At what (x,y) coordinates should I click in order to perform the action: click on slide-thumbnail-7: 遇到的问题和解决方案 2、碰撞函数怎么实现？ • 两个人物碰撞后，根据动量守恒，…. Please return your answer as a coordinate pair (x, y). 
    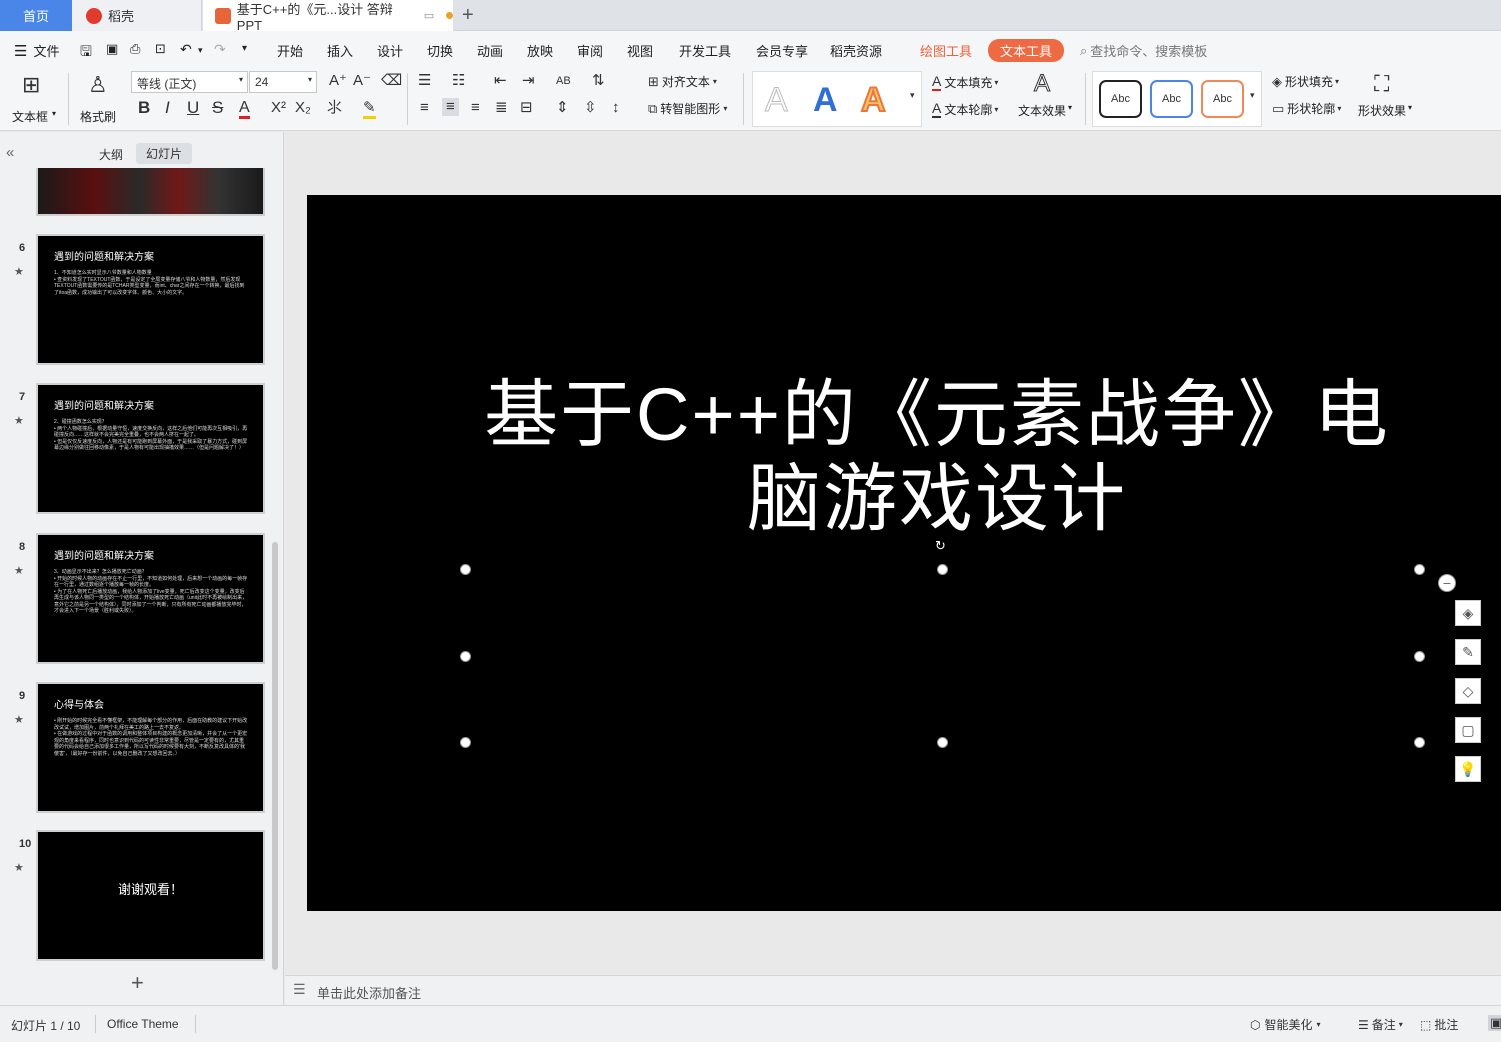
    Looking at the image, I should click on (150, 448).